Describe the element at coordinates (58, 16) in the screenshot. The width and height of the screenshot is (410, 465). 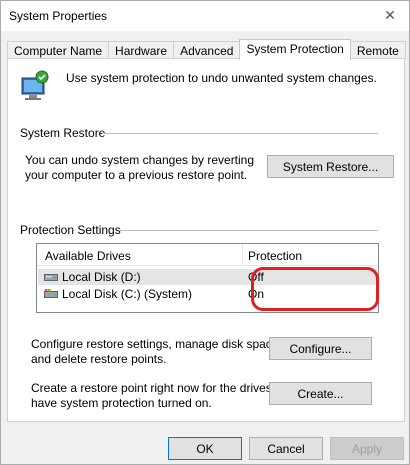
I see `window-title: System Properties` at that location.